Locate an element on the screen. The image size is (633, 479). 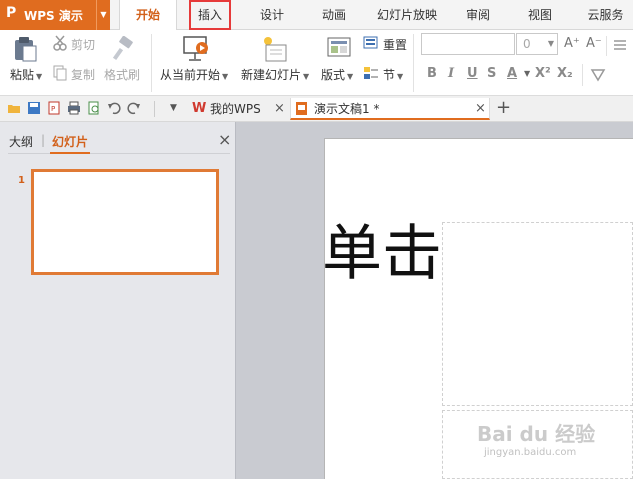
font-size-select: 0 ▼ is located at coordinates (537, 44).